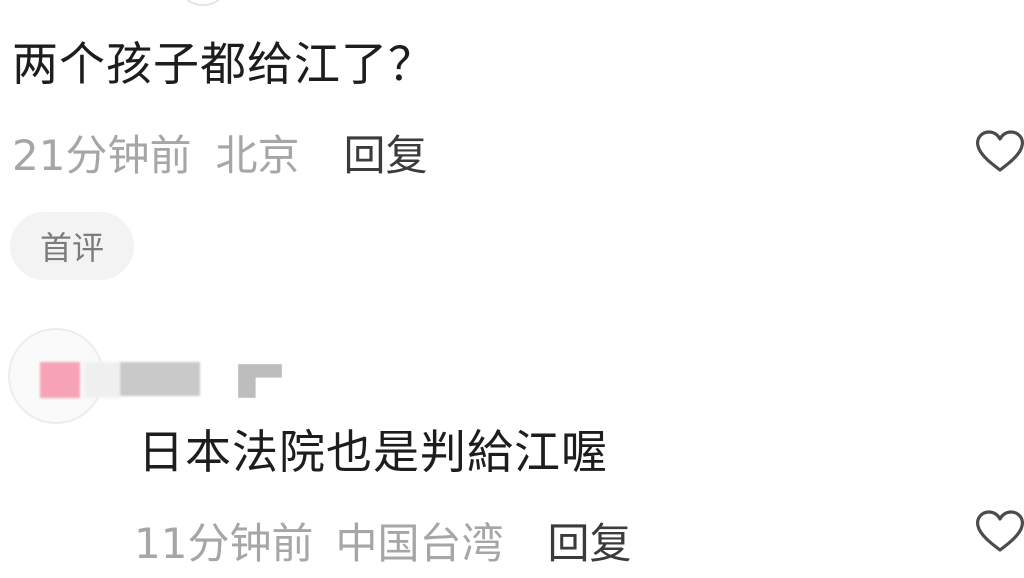 Image resolution: width=1024 pixels, height=578 pixels. What do you see at coordinates (102, 155) in the screenshot?
I see `comment-time: 21分钟前` at bounding box center [102, 155].